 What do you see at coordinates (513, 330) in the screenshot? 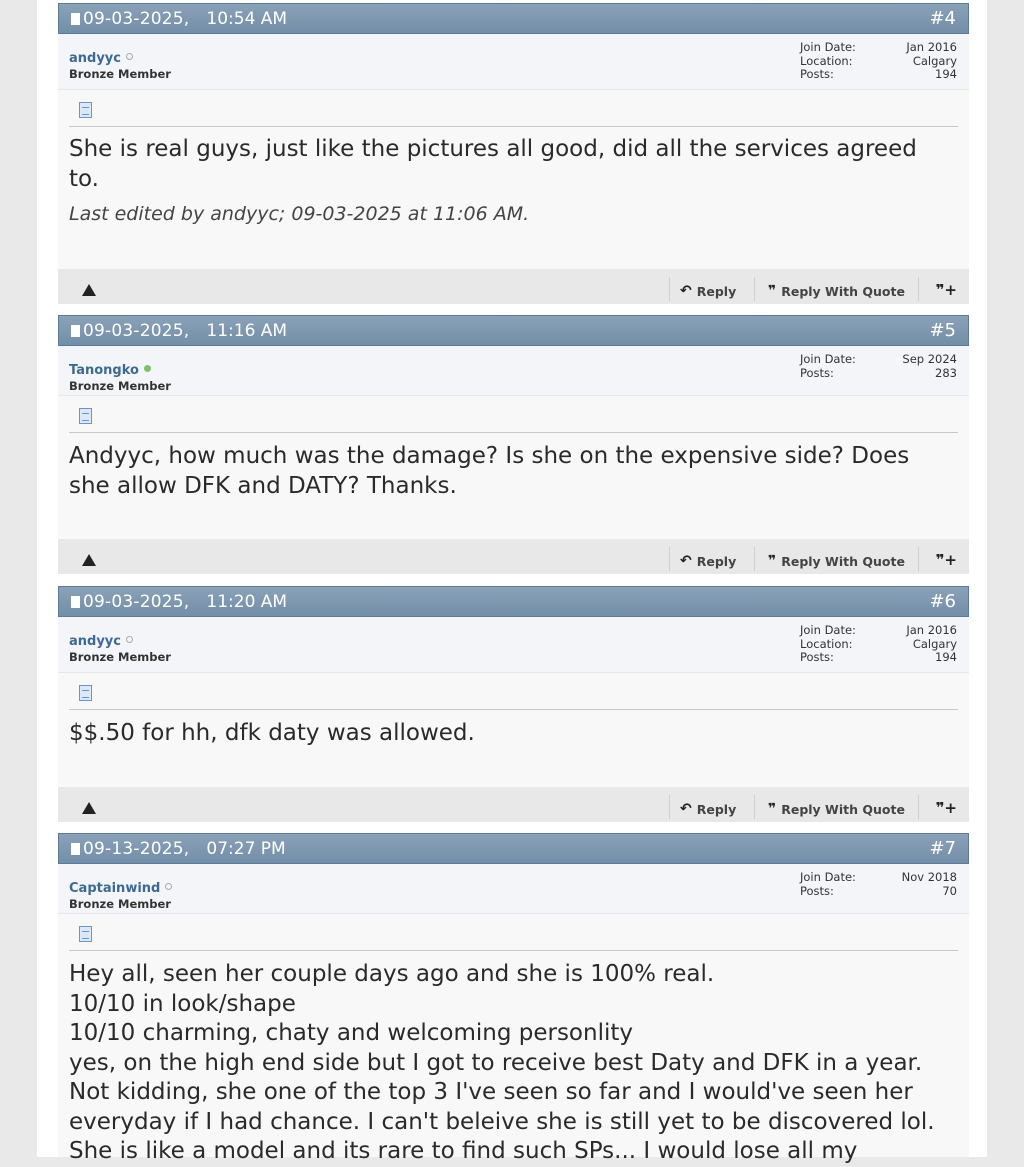
I see `post-header: 09-03-2025, 11:16 AM #5` at bounding box center [513, 330].